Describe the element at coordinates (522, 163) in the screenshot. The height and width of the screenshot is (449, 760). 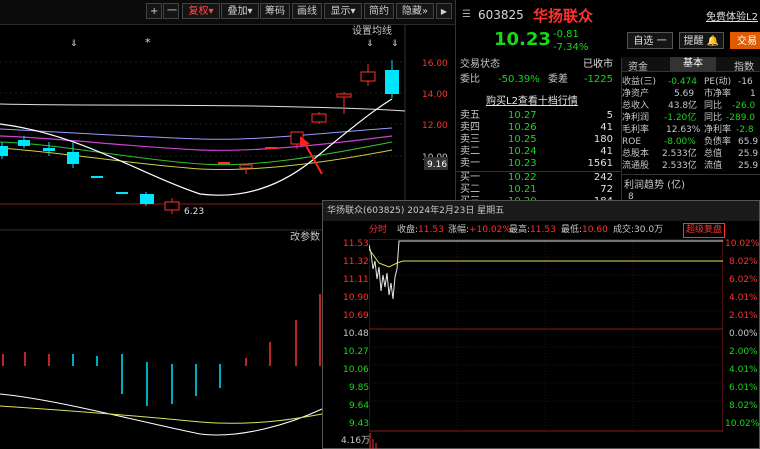
I see `ask-price: 10.23` at that location.